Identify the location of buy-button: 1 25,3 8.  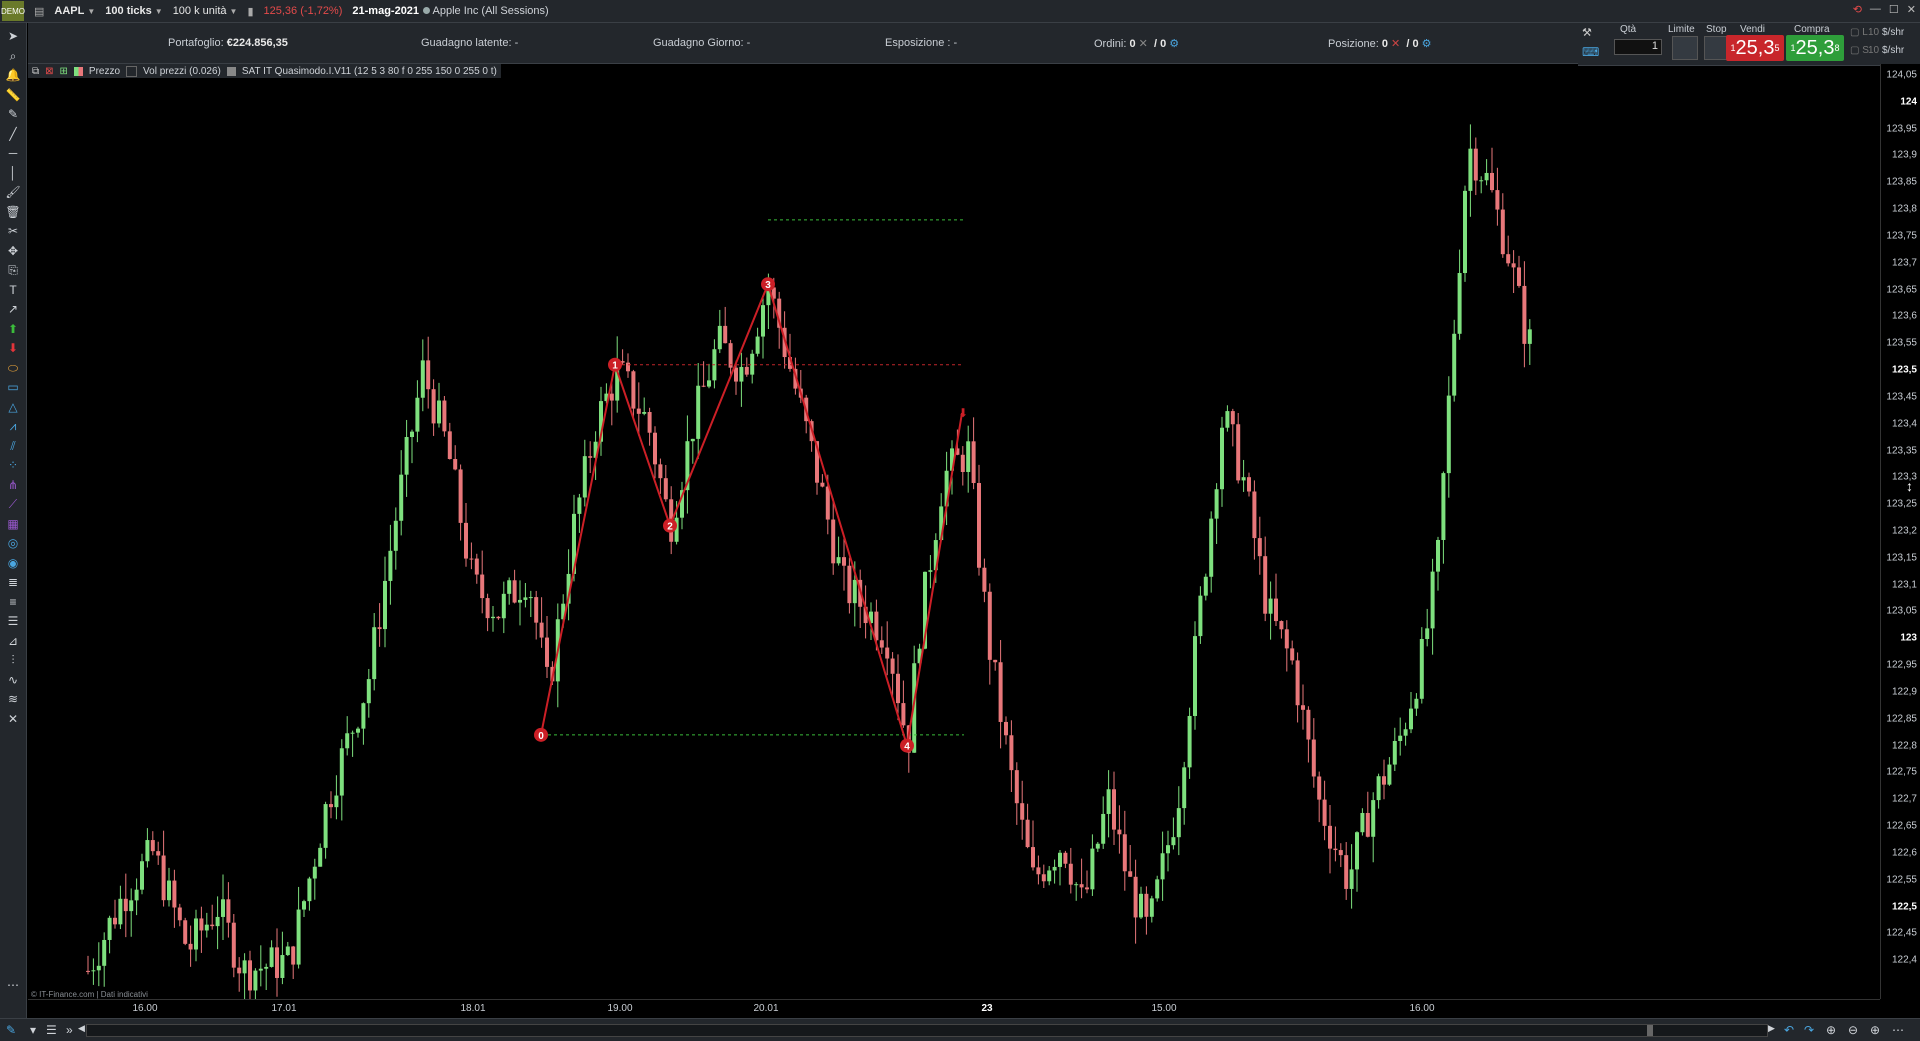
(1815, 48).